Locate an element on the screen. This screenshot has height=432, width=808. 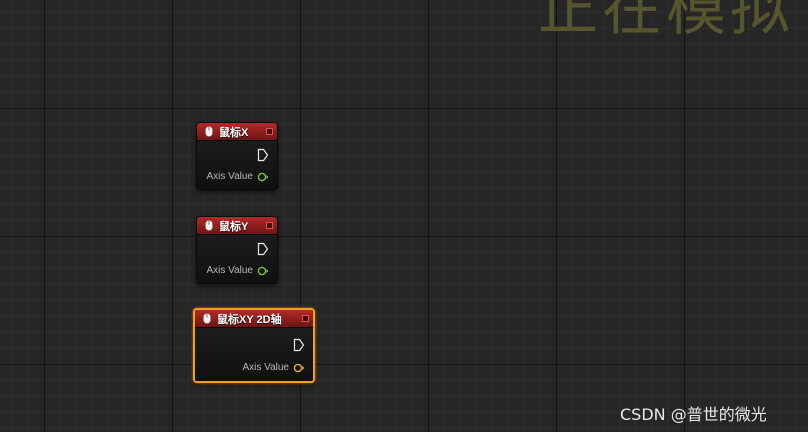
node-header: 鼠标XY 2D轴 is located at coordinates (254, 319).